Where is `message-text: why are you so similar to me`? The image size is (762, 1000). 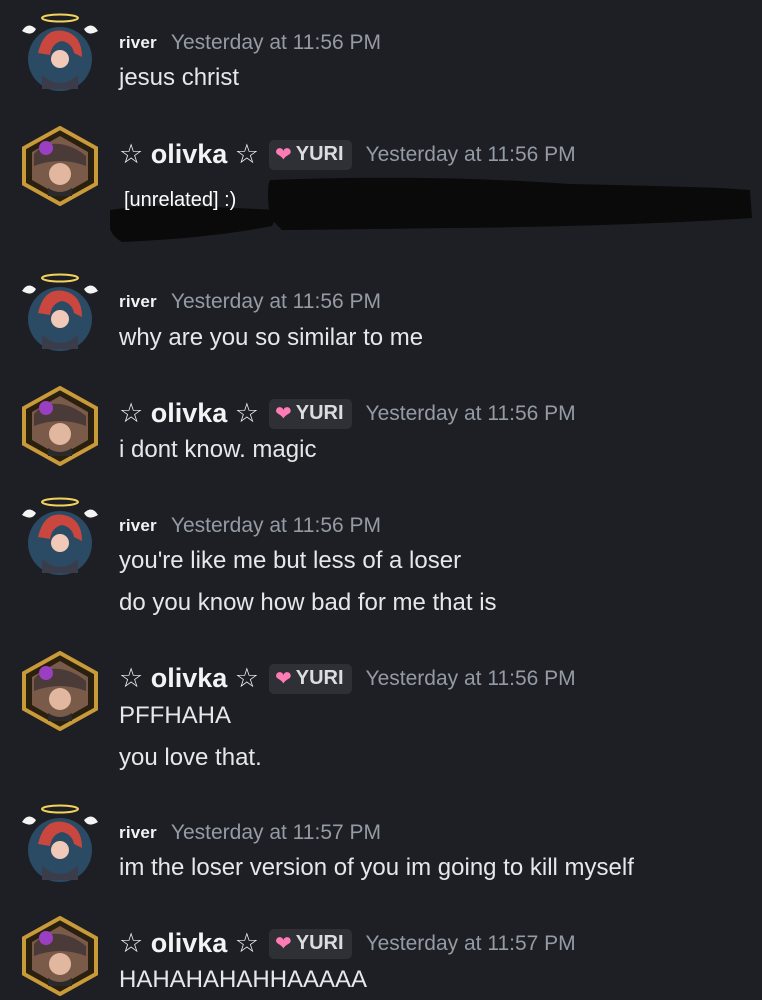
message-text: why are you so similar to me is located at coordinates (271, 337).